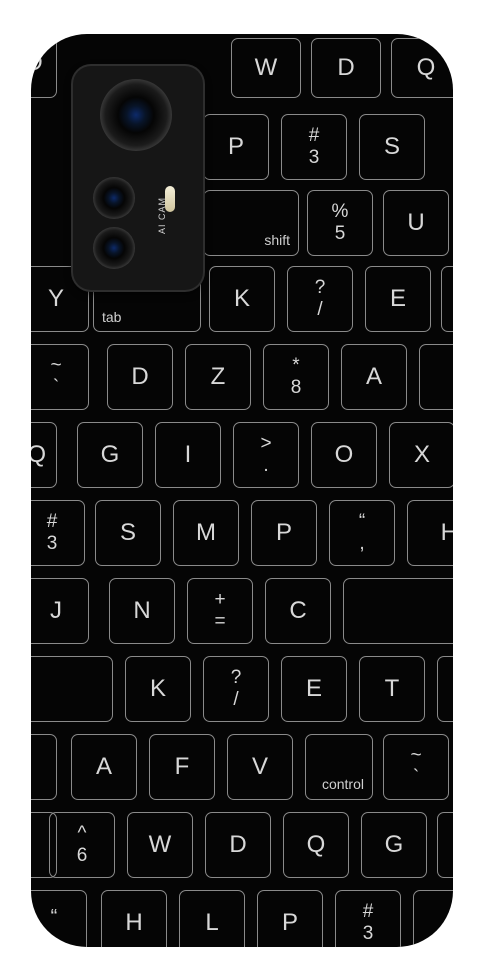  What do you see at coordinates (266, 465) in the screenshot?
I see `key-label-bottom: .` at bounding box center [266, 465].